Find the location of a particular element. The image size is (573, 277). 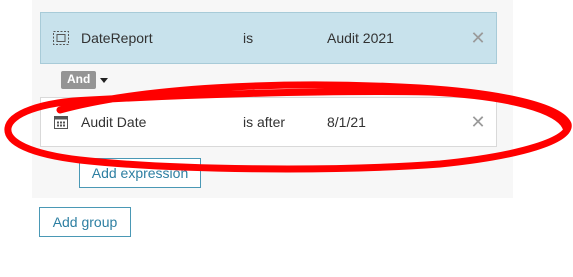

expression-row-date-report: DateReport is Audit 2021 ✕ is located at coordinates (268, 38).